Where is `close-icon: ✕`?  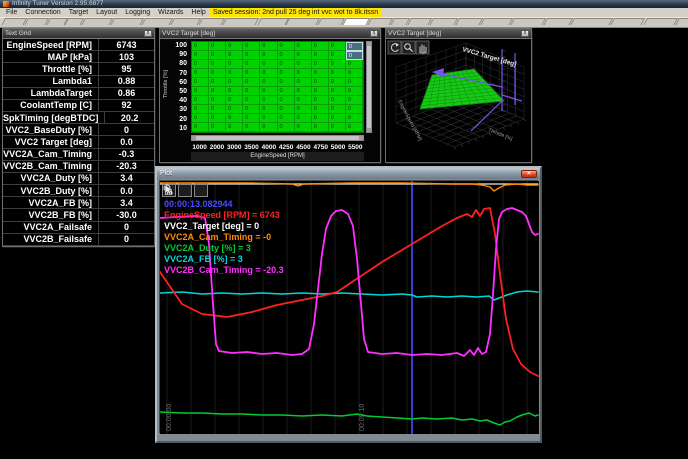 close-icon: ✕ is located at coordinates (529, 173).